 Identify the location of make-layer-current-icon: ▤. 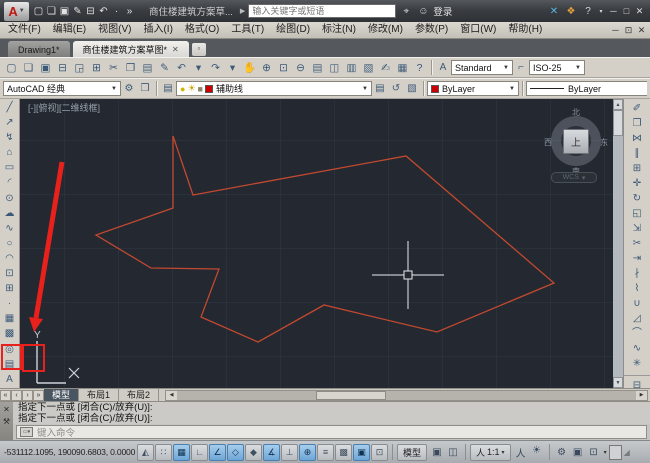
(380, 88).